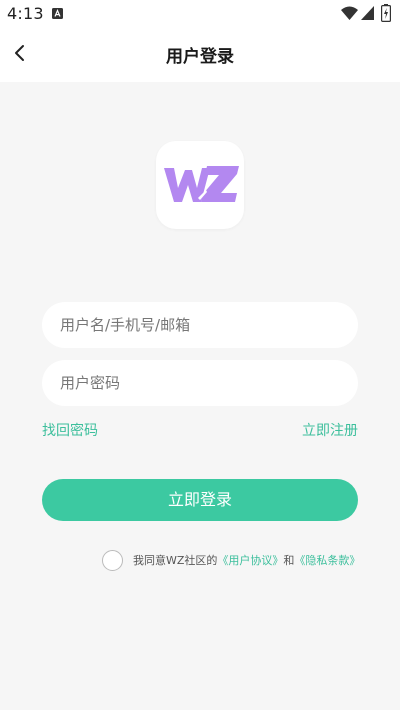 The height and width of the screenshot is (710, 400). I want to click on forgot-password-link: 找回密码, so click(70, 430).